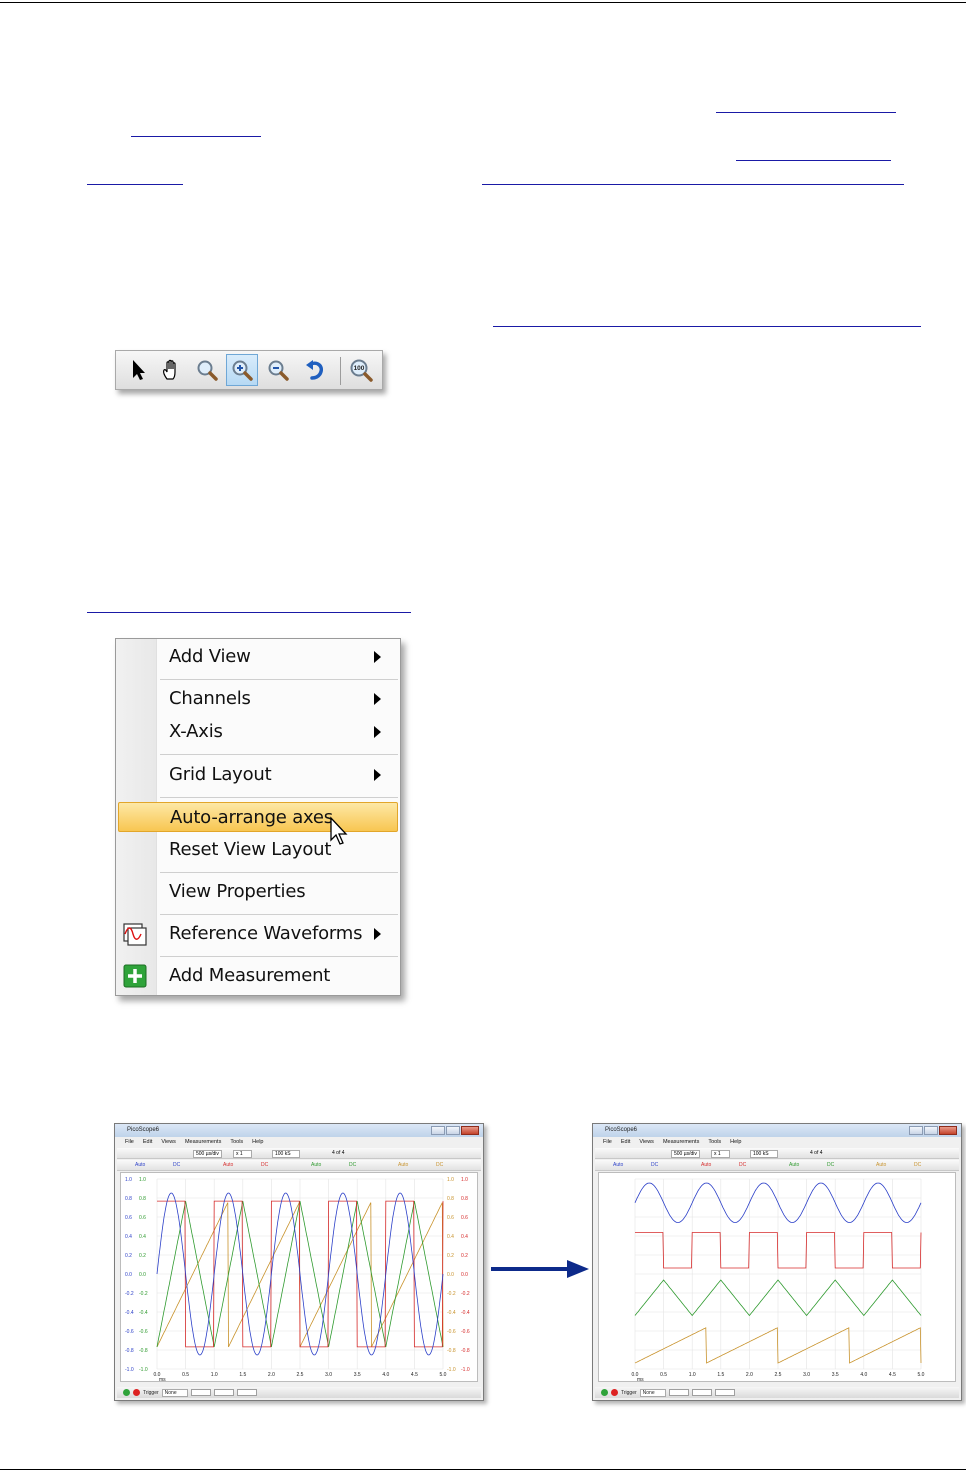 This screenshot has height=1471, width=966. I want to click on x-tick-label: 4.5, so click(892, 1375).